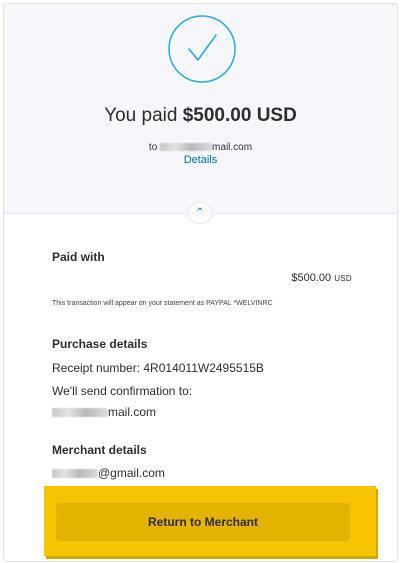  I want to click on paid-with-amount-row: $500.00 USD, so click(321, 278).